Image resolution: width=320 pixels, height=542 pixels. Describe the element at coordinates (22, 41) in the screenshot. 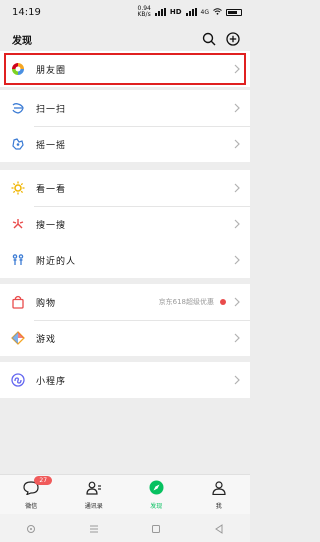

I see `page-title: 发现` at that location.